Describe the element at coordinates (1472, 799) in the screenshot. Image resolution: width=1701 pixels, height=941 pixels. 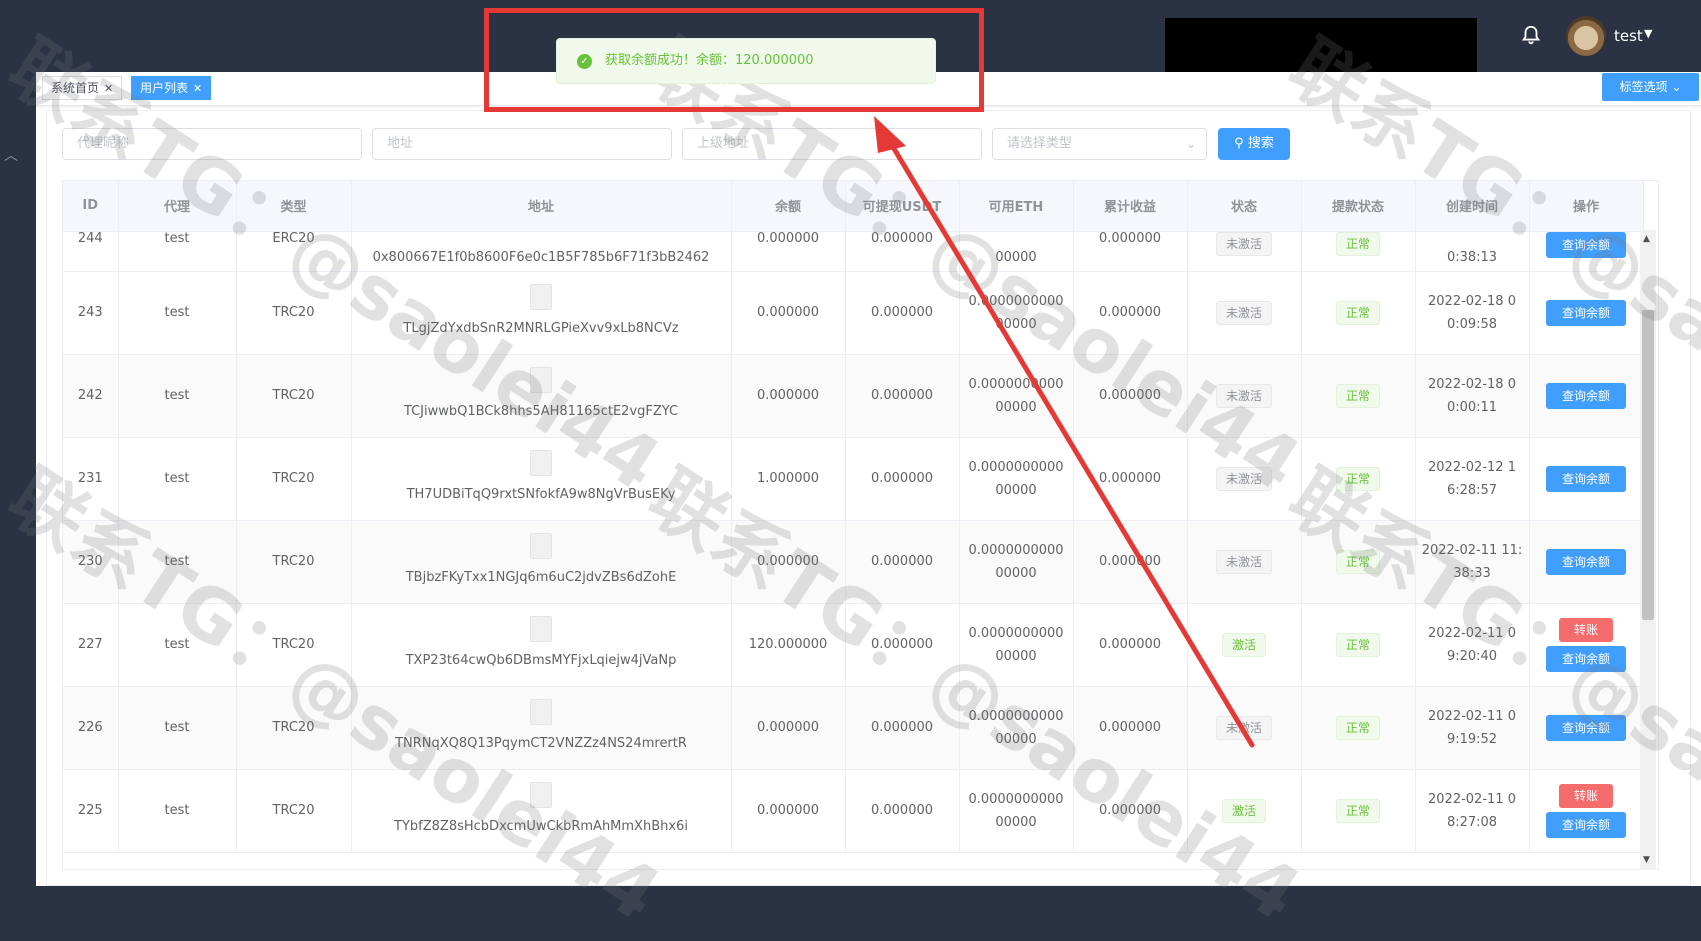
I see `created-line: 2022-02-11 0` at that location.